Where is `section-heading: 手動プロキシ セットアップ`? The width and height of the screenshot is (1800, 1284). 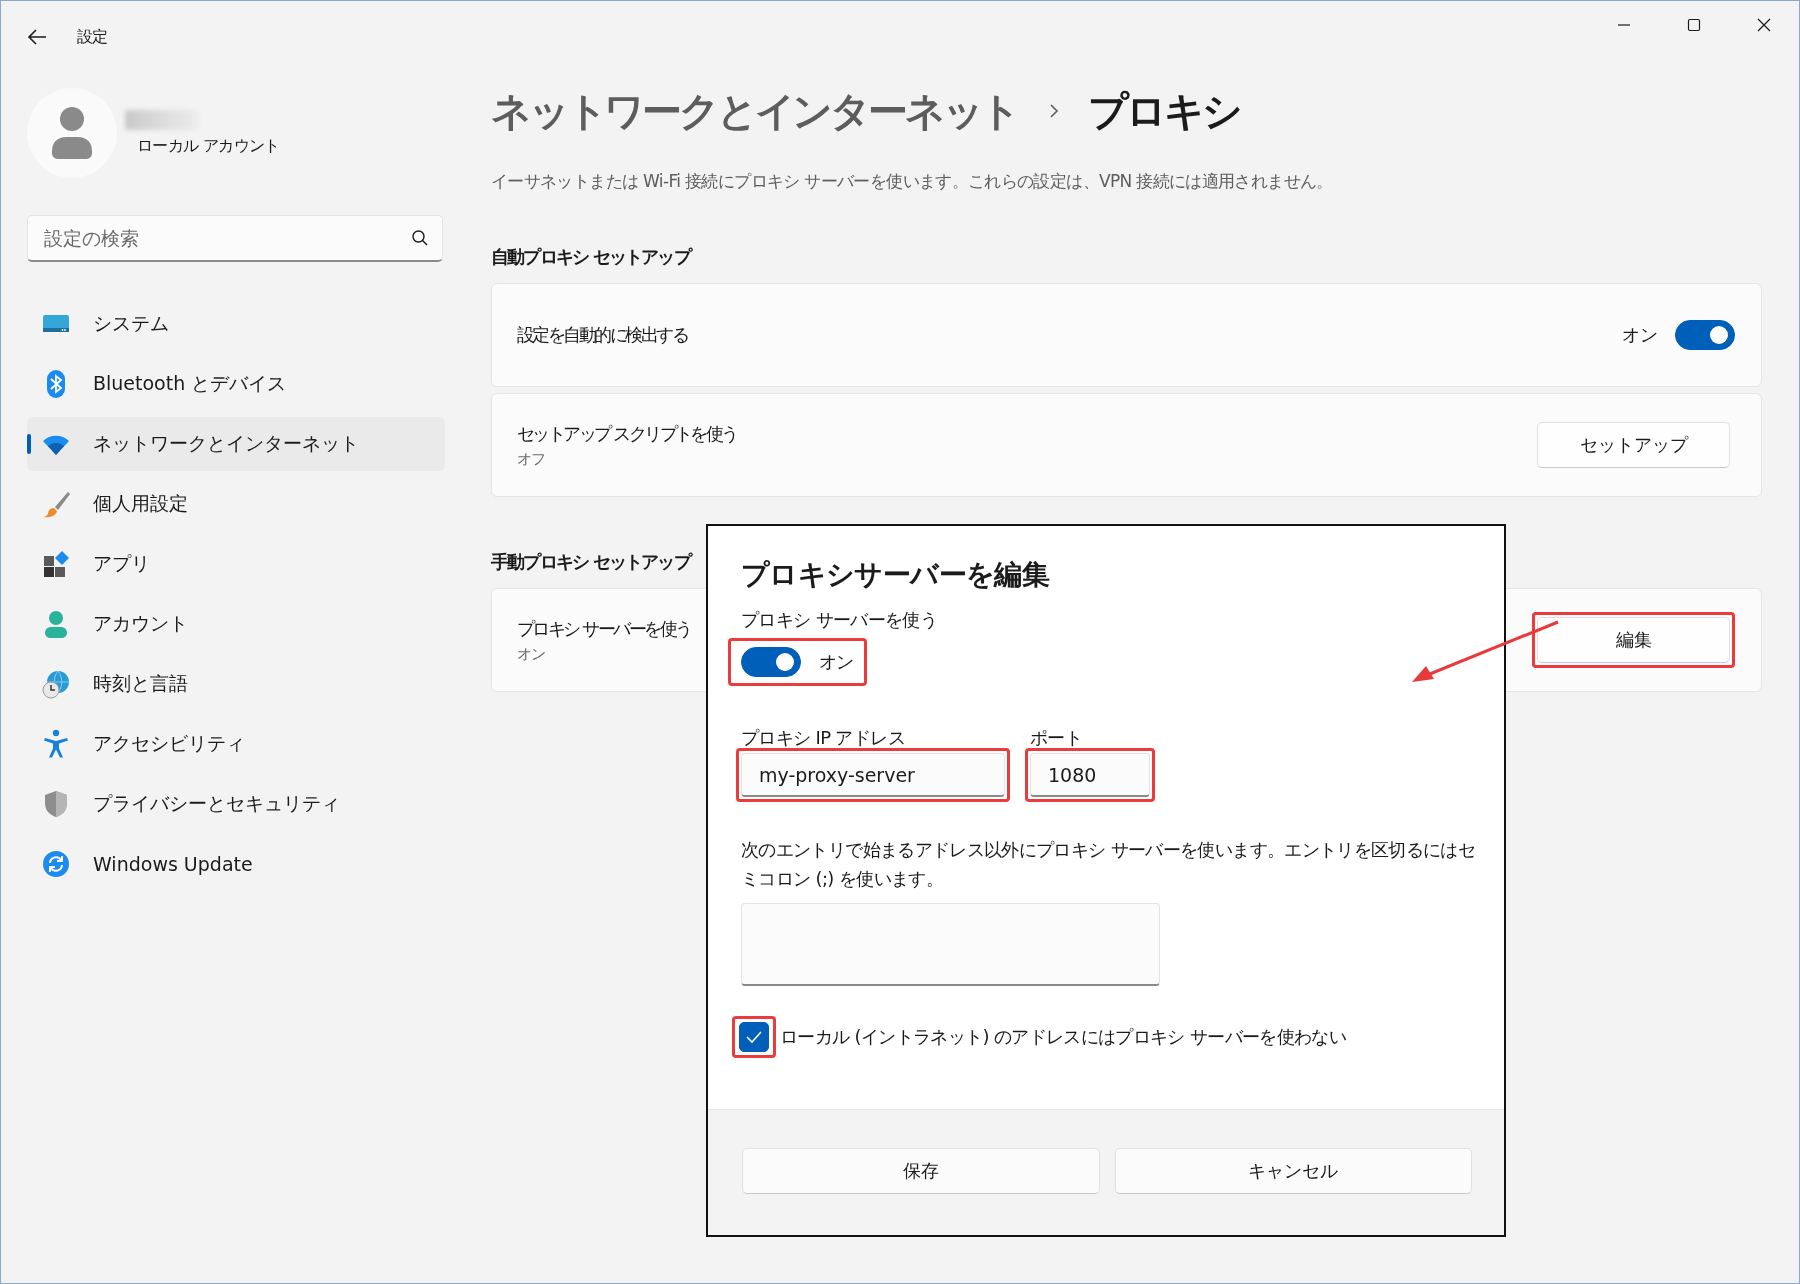 section-heading: 手動プロキシ セットアップ is located at coordinates (590, 562).